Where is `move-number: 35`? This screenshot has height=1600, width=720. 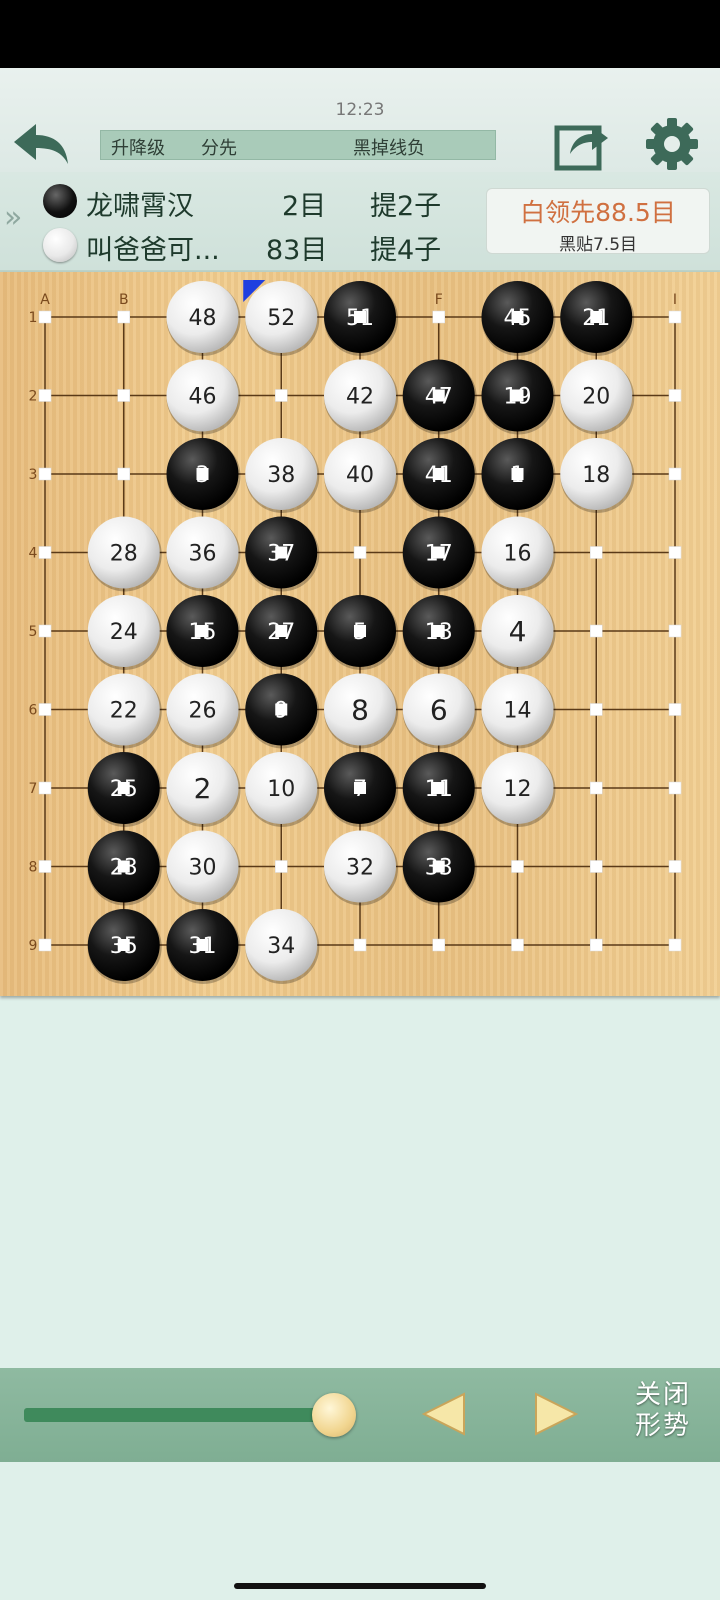
move-number: 35 is located at coordinates (124, 946).